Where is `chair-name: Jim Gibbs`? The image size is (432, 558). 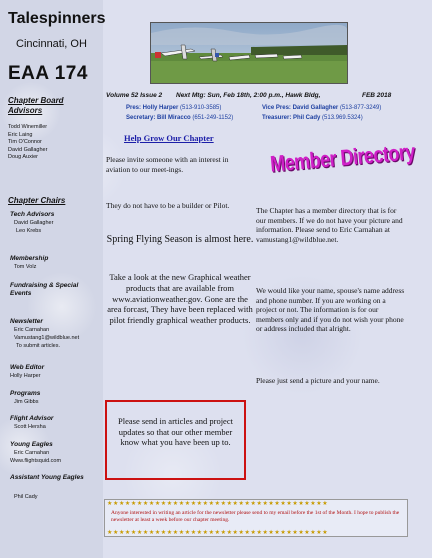
chair-name: Jim Gibbs is located at coordinates (26, 402).